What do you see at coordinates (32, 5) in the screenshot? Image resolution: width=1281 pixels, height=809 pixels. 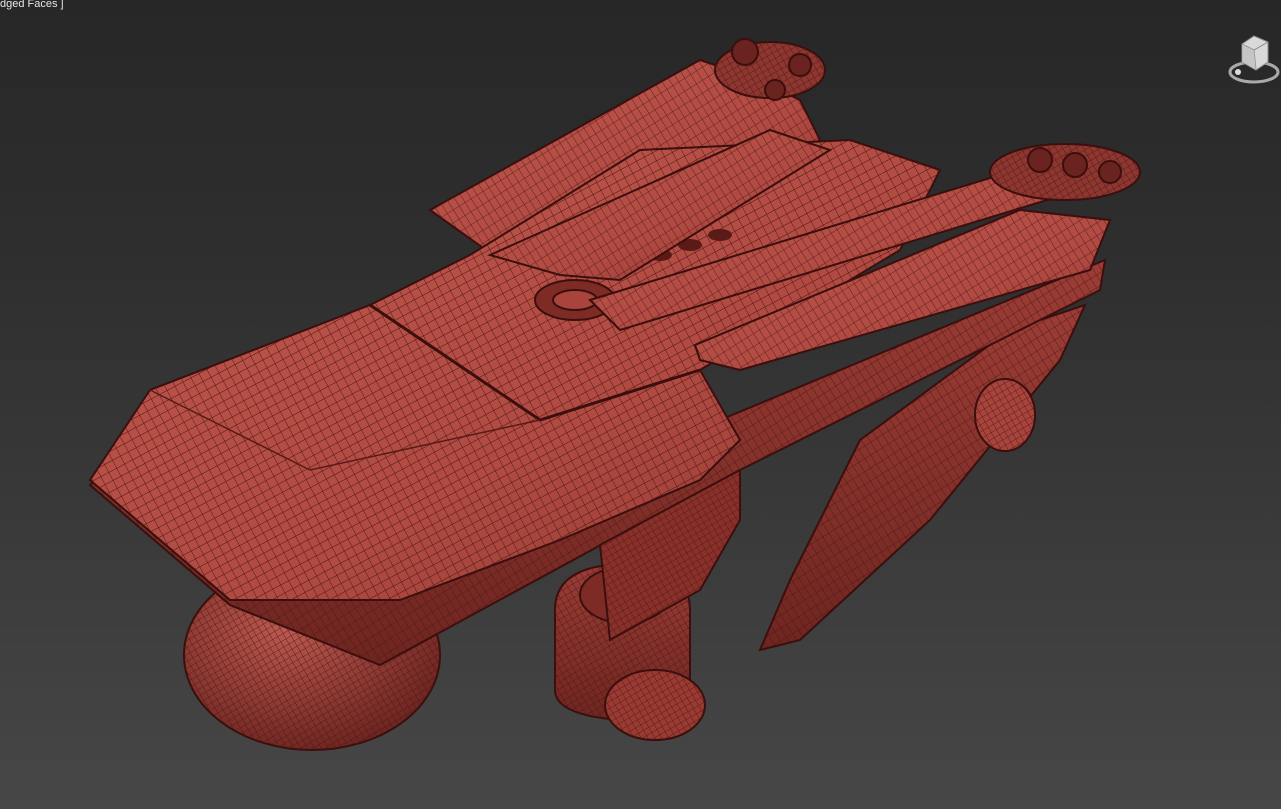 I see `viewport-shading-label: dged Faces ]` at bounding box center [32, 5].